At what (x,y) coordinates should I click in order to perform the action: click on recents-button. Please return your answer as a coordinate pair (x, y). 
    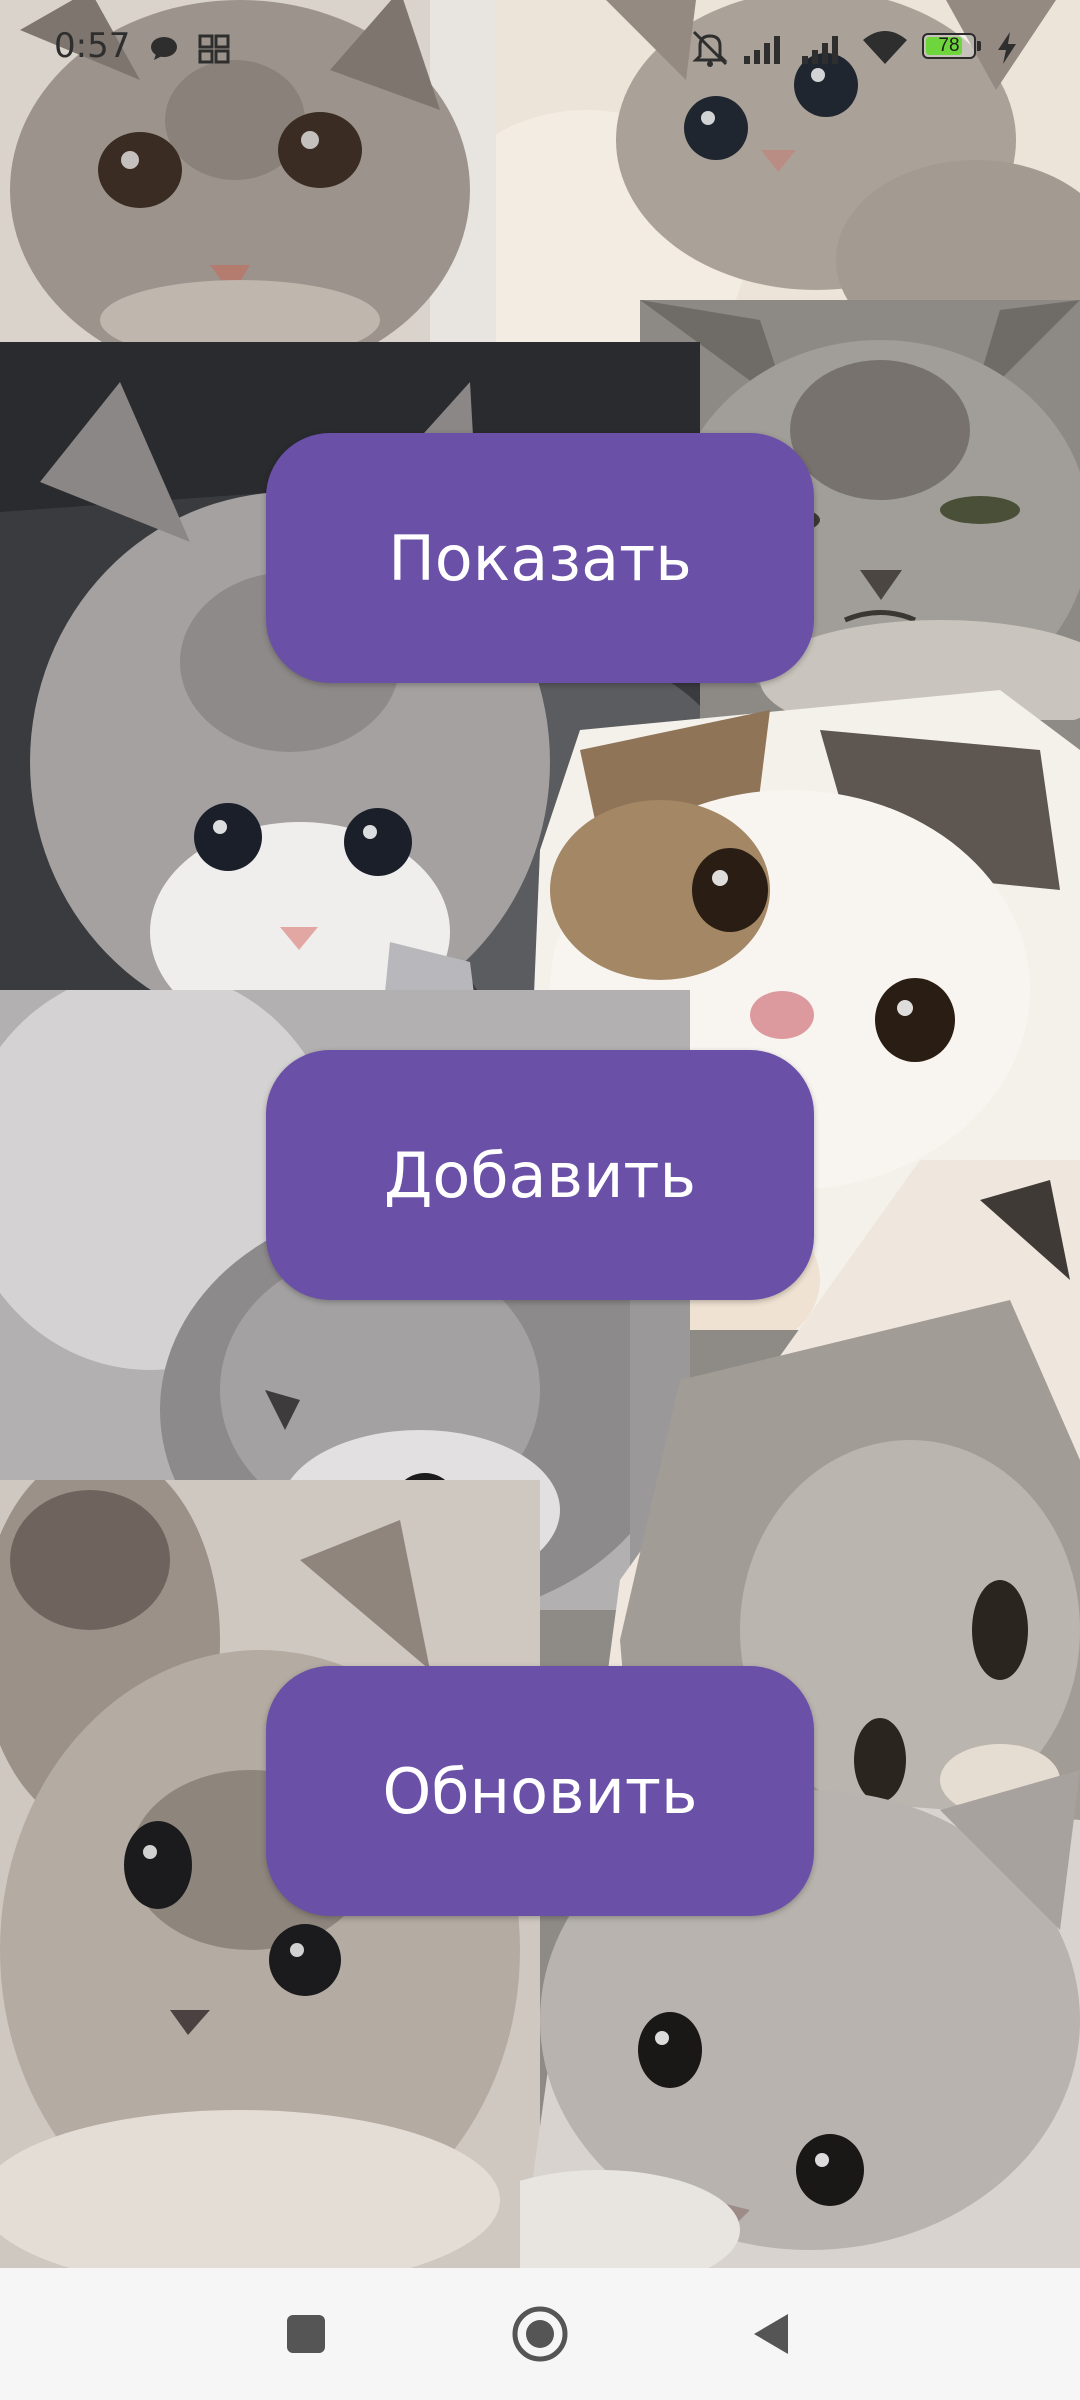
    Looking at the image, I should click on (306, 2334).